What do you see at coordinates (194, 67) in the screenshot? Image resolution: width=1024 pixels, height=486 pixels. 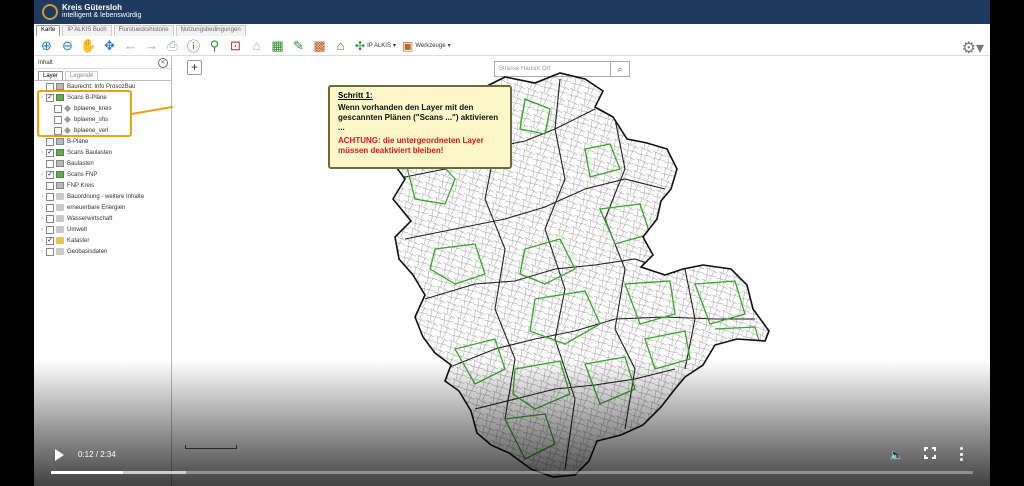 I see `map-zoom-in-button: +` at bounding box center [194, 67].